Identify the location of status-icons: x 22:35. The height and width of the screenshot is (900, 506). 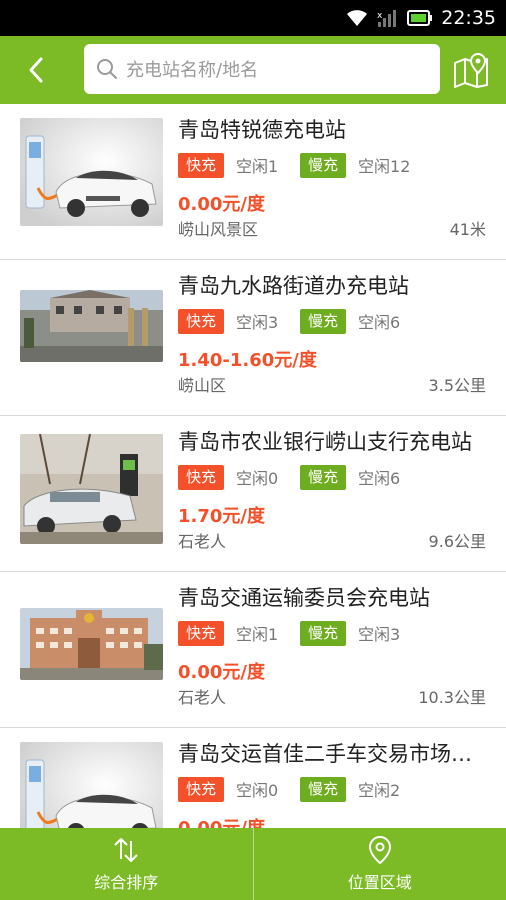
(420, 18).